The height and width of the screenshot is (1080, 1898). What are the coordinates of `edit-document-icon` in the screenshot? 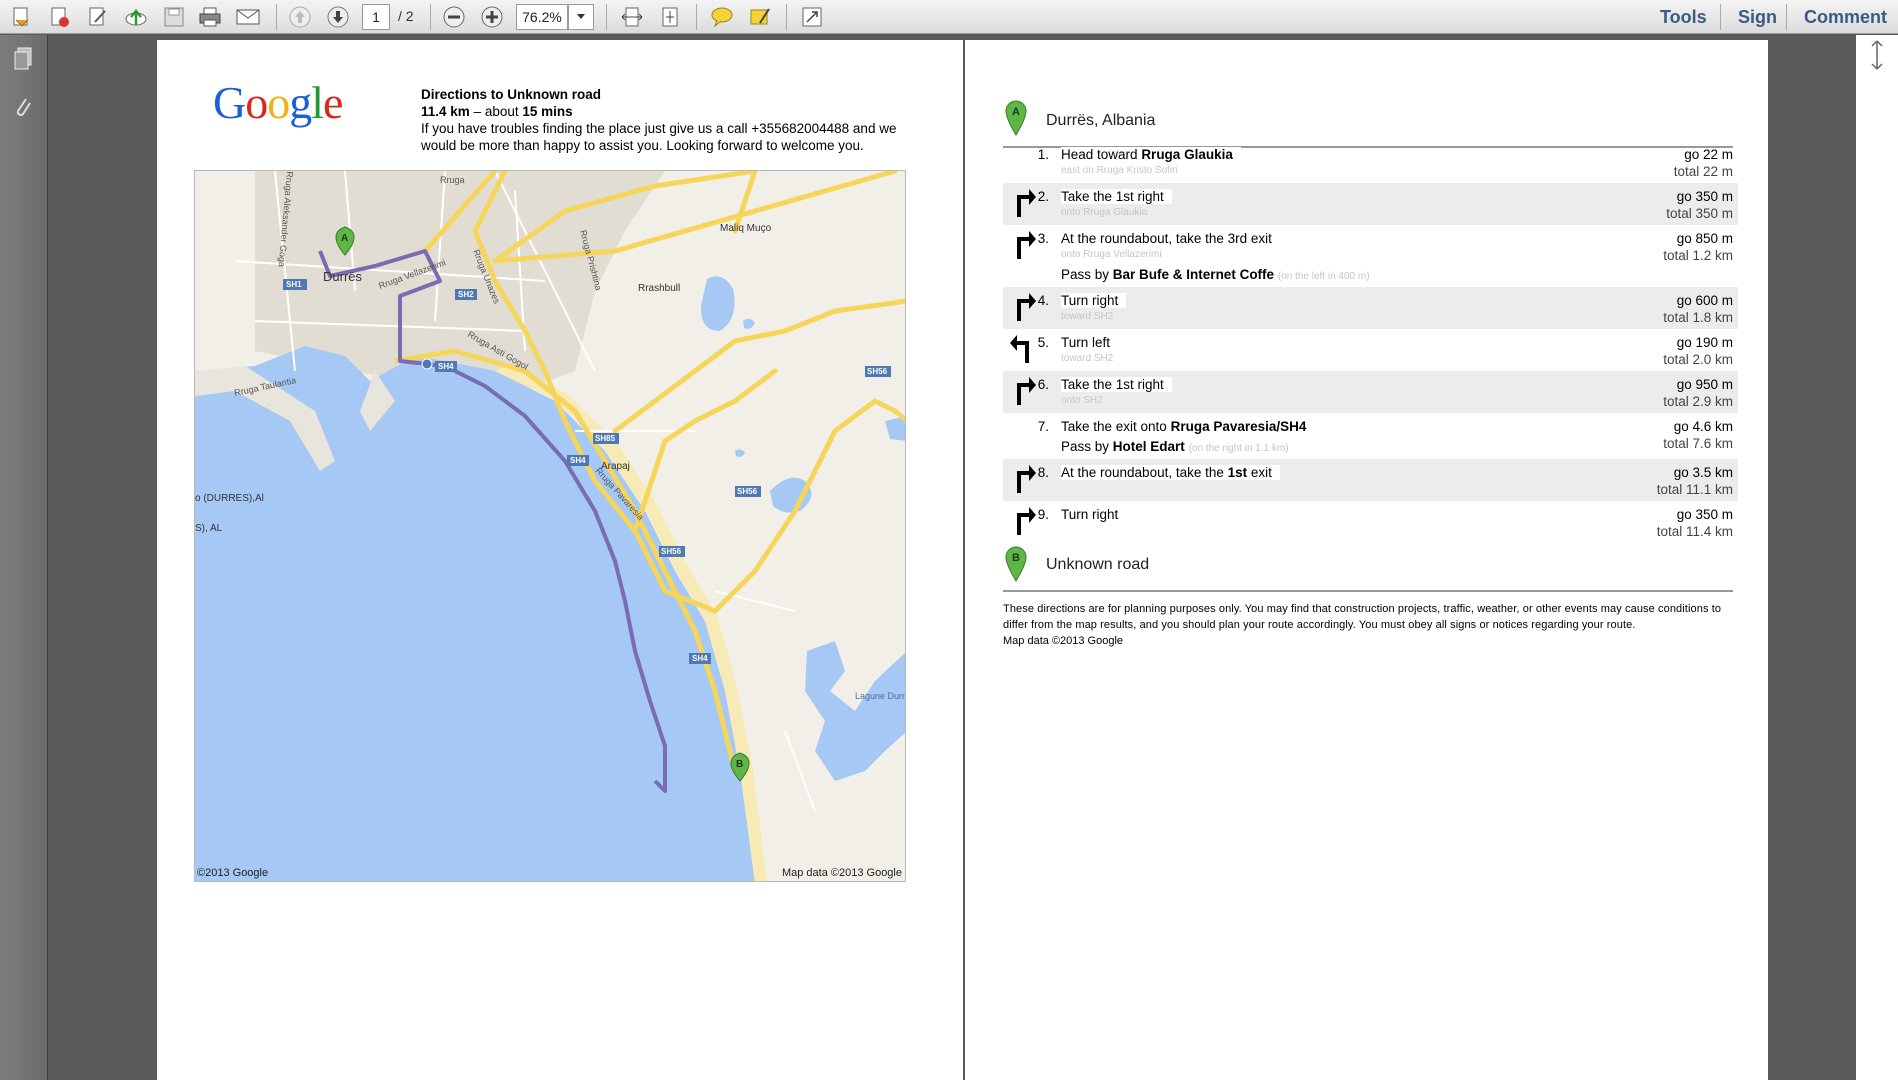 It's located at (98, 17).